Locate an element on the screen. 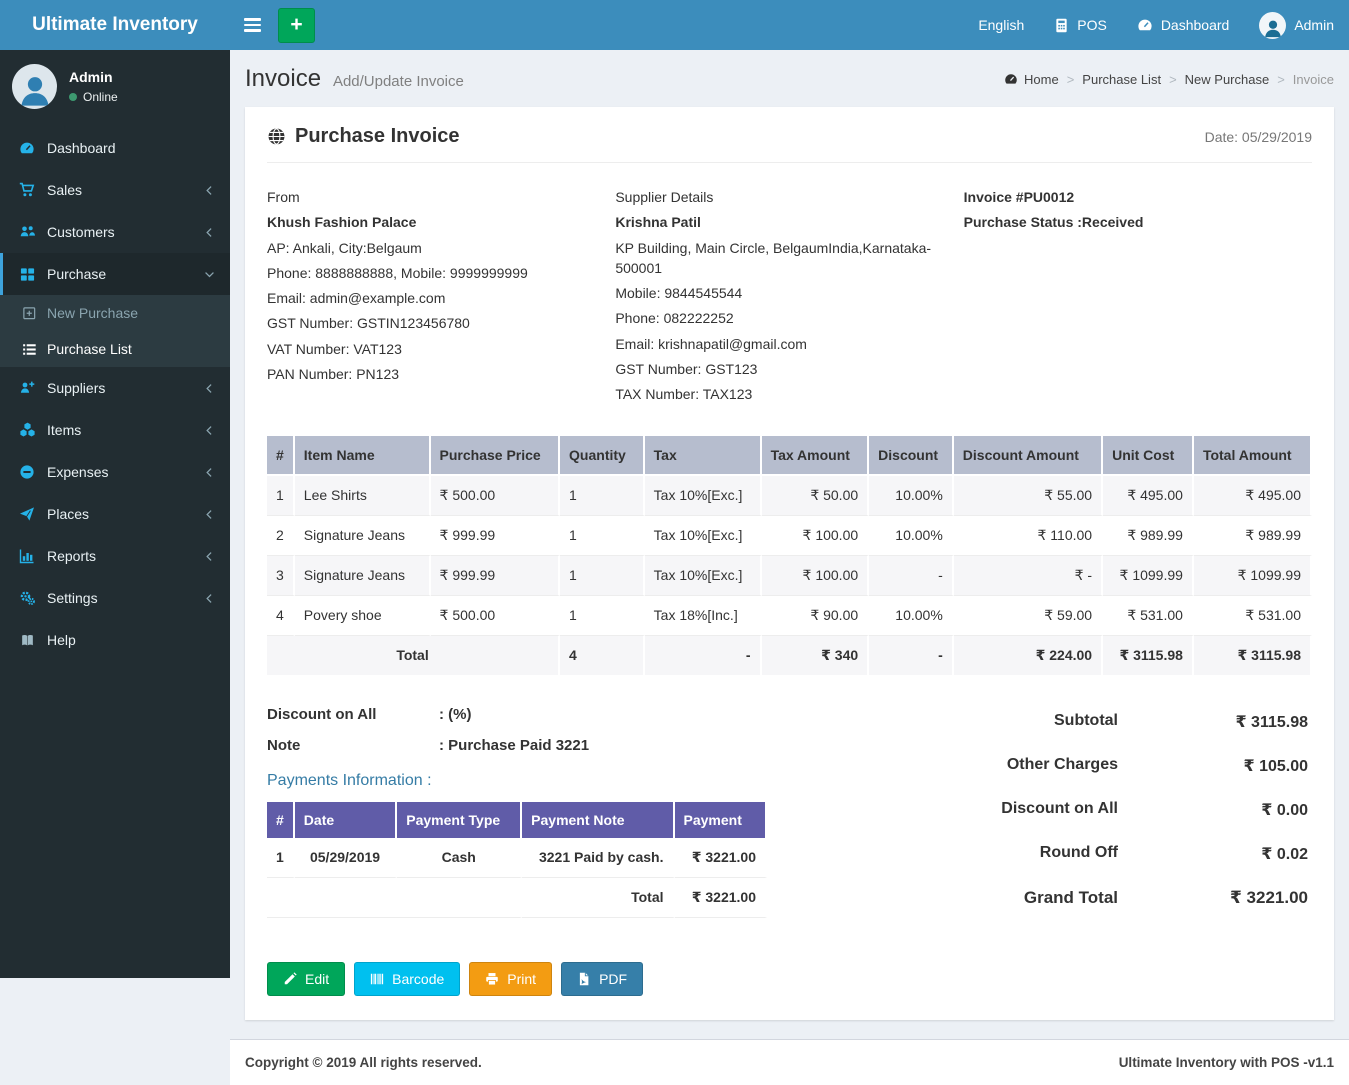  sidebar-item-places: Places is located at coordinates (115, 514).